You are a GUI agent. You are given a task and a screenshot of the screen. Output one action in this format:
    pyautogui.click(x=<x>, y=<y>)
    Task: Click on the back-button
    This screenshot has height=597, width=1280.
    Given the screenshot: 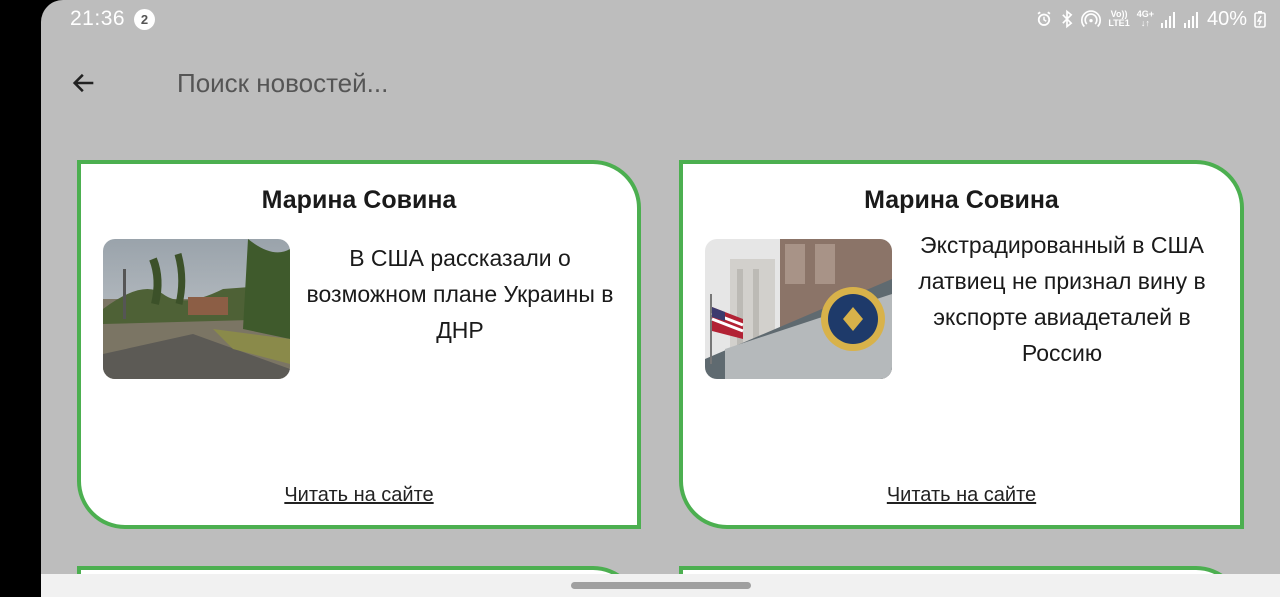 What is the action you would take?
    pyautogui.click(x=84, y=83)
    